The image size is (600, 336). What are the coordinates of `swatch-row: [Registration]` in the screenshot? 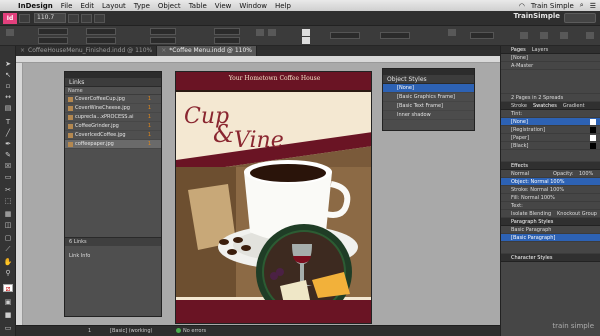 It's located at (550, 130).